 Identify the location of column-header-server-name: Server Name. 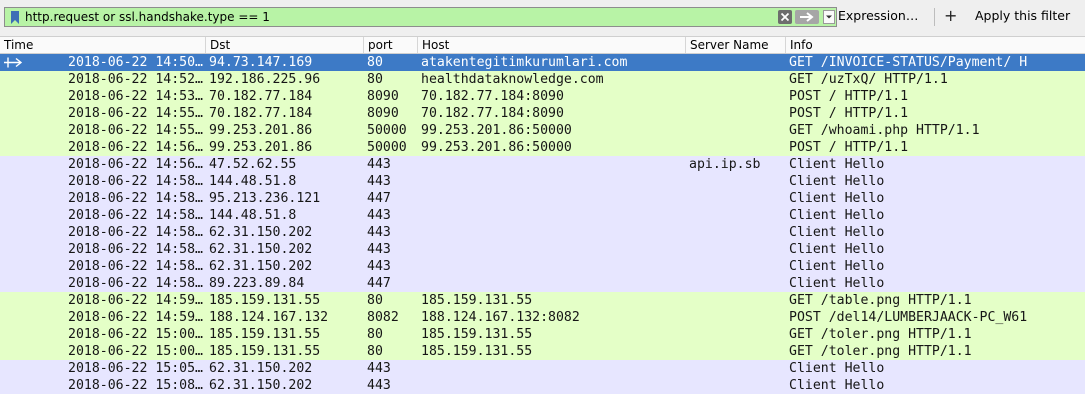
(735, 45).